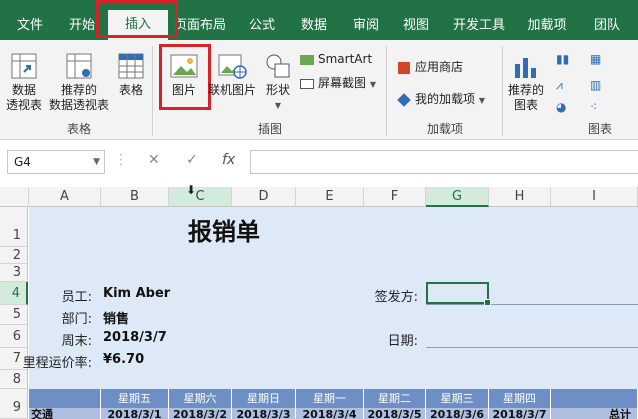  What do you see at coordinates (135, 398) in the screenshot?
I see `day-header-cell: 星期五` at bounding box center [135, 398].